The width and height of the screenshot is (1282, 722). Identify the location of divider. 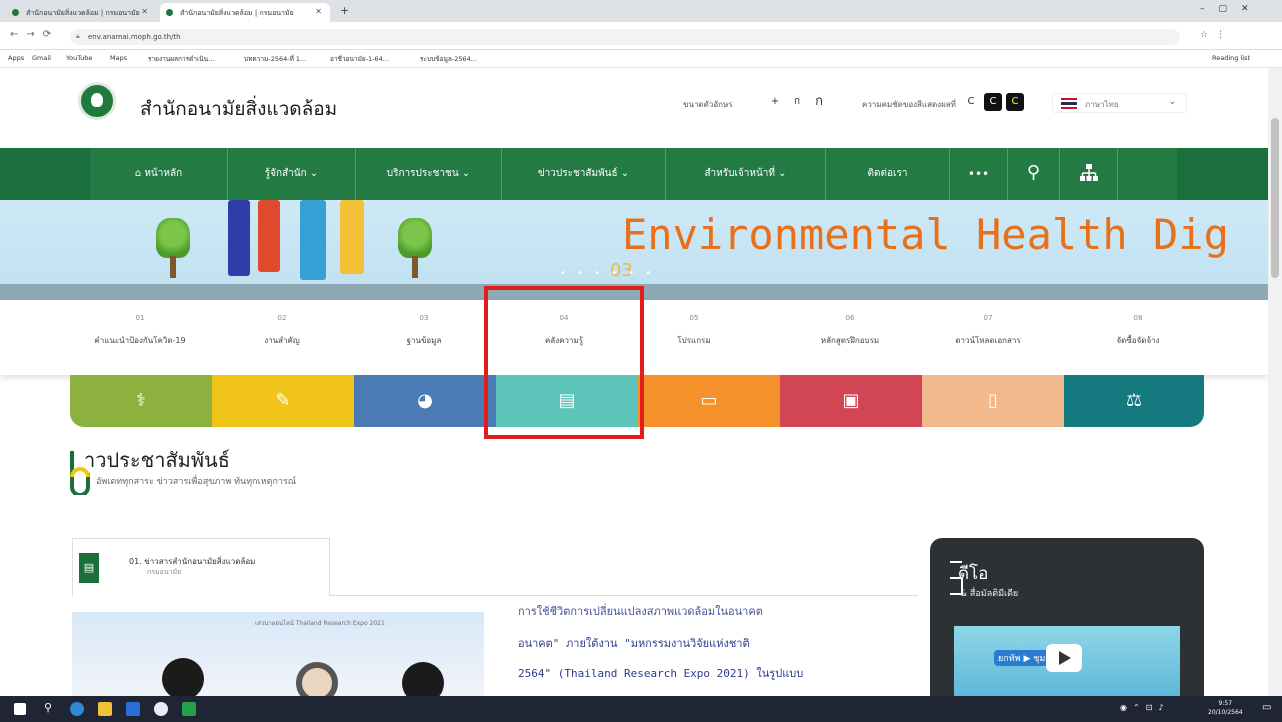
(624, 595).